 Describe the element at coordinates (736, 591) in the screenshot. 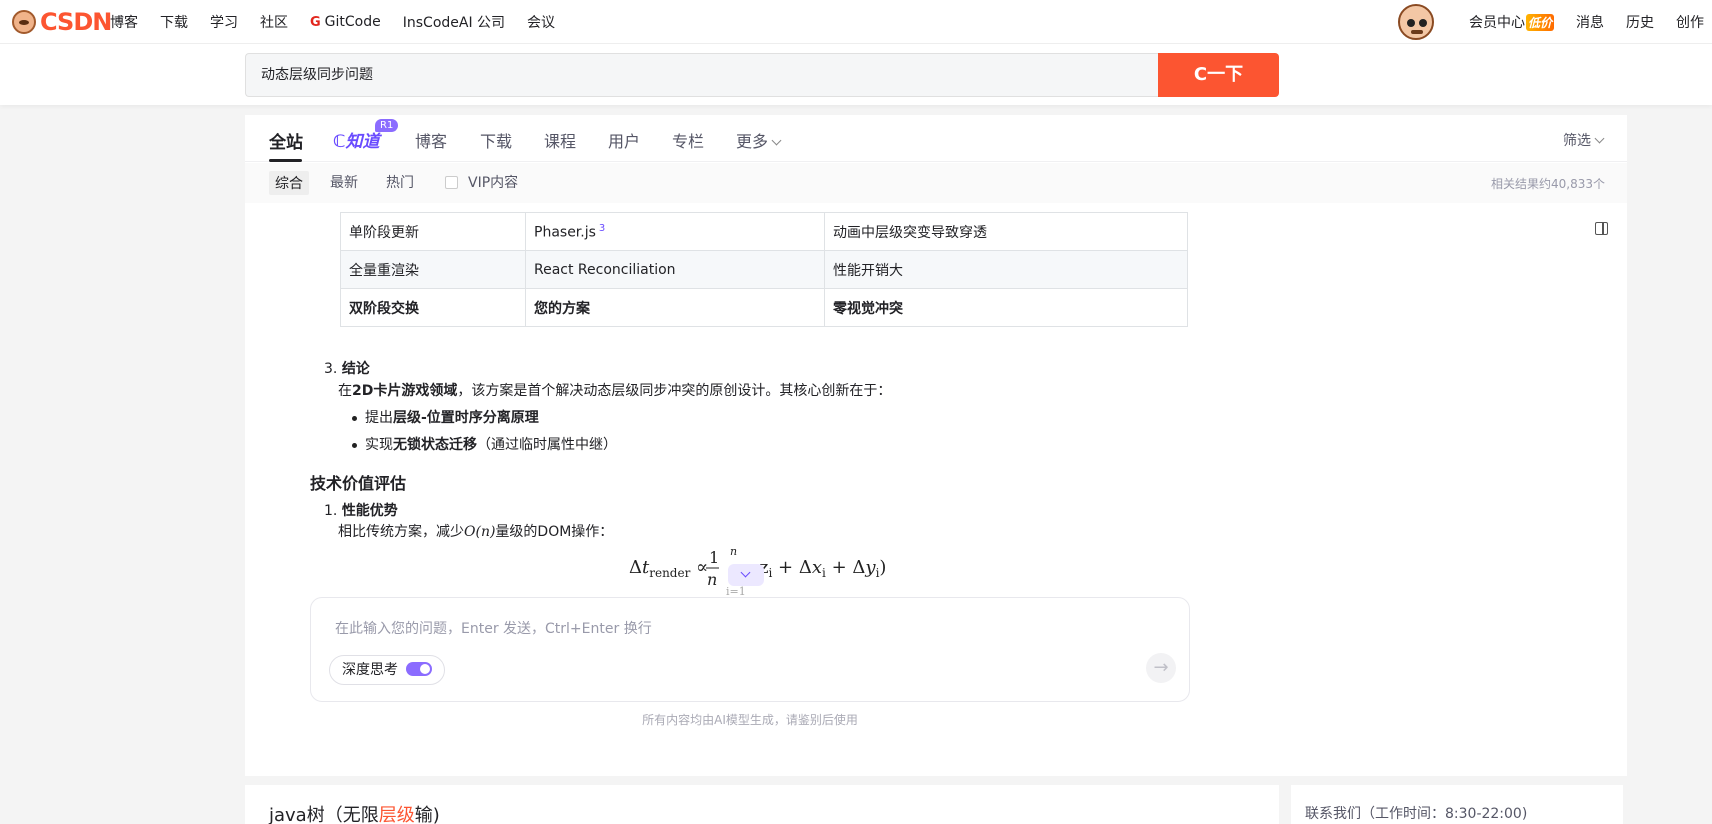

I see `svg-text: i=1` at that location.